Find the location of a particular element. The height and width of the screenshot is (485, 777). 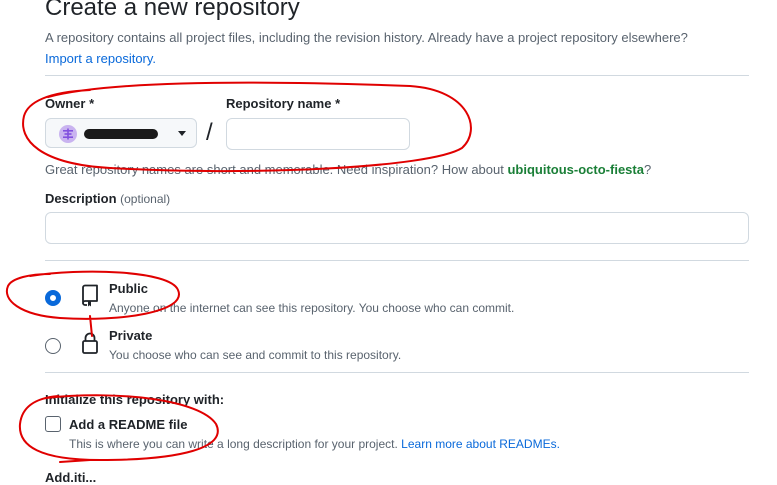

description-label-text: Description is located at coordinates (81, 198).